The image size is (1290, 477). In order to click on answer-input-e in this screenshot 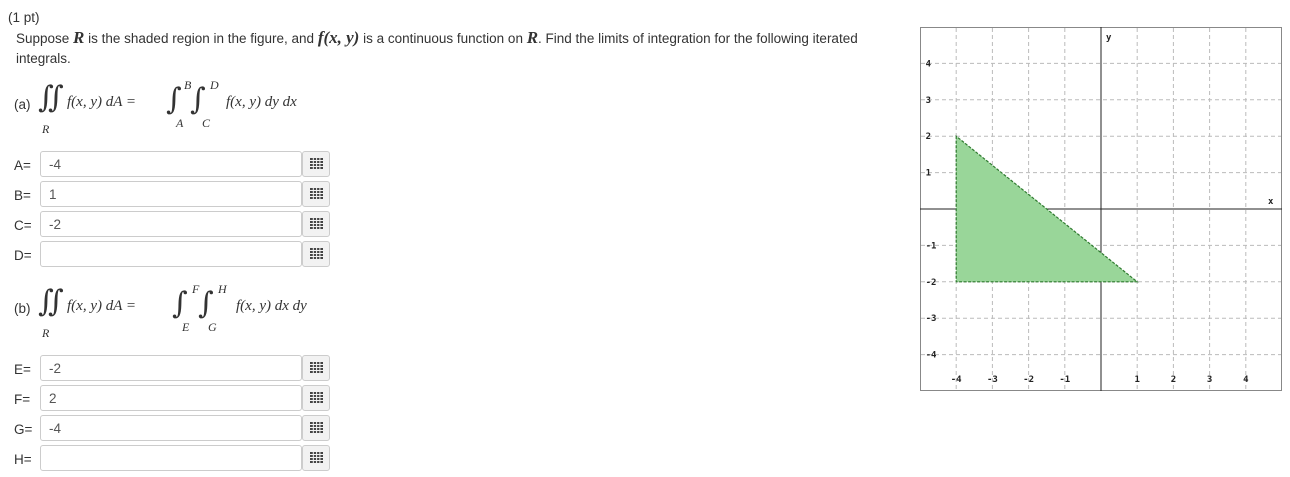, I will do `click(171, 368)`.